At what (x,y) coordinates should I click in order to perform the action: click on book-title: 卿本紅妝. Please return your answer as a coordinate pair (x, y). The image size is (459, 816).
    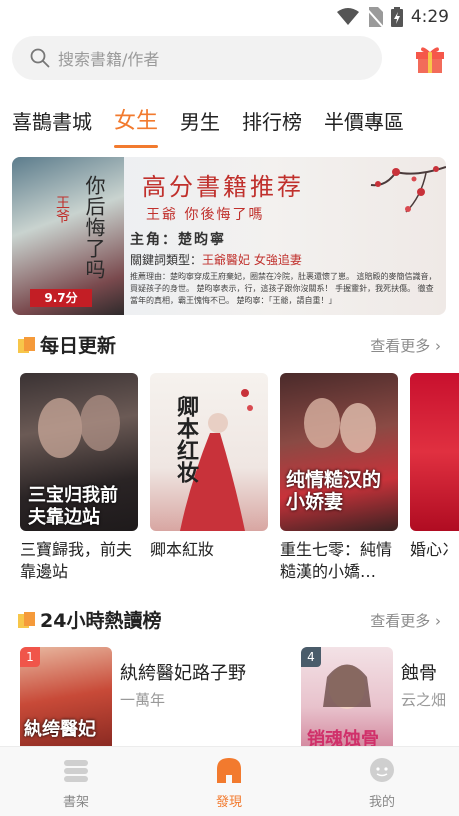
    Looking at the image, I should click on (182, 549).